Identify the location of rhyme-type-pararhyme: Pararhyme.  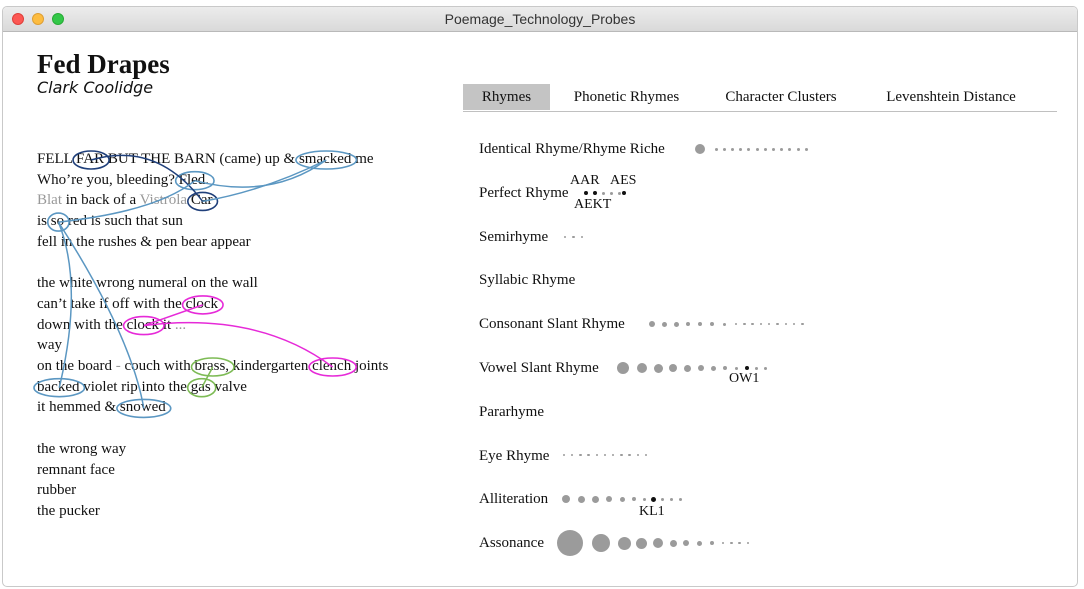
(511, 412).